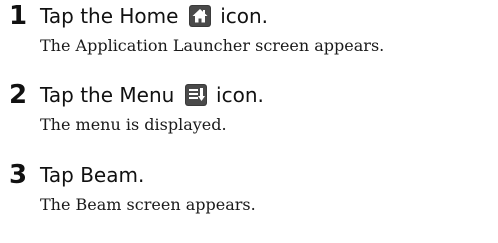  What do you see at coordinates (109, 16) in the screenshot?
I see `instruction-text: Tap the Home` at bounding box center [109, 16].